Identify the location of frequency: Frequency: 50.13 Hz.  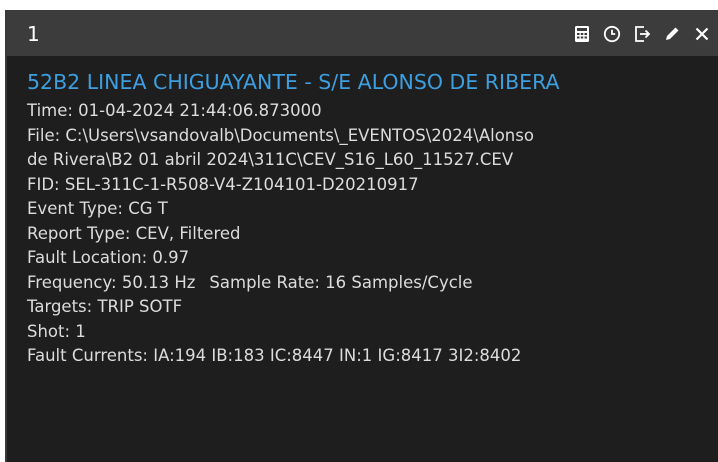
(111, 282).